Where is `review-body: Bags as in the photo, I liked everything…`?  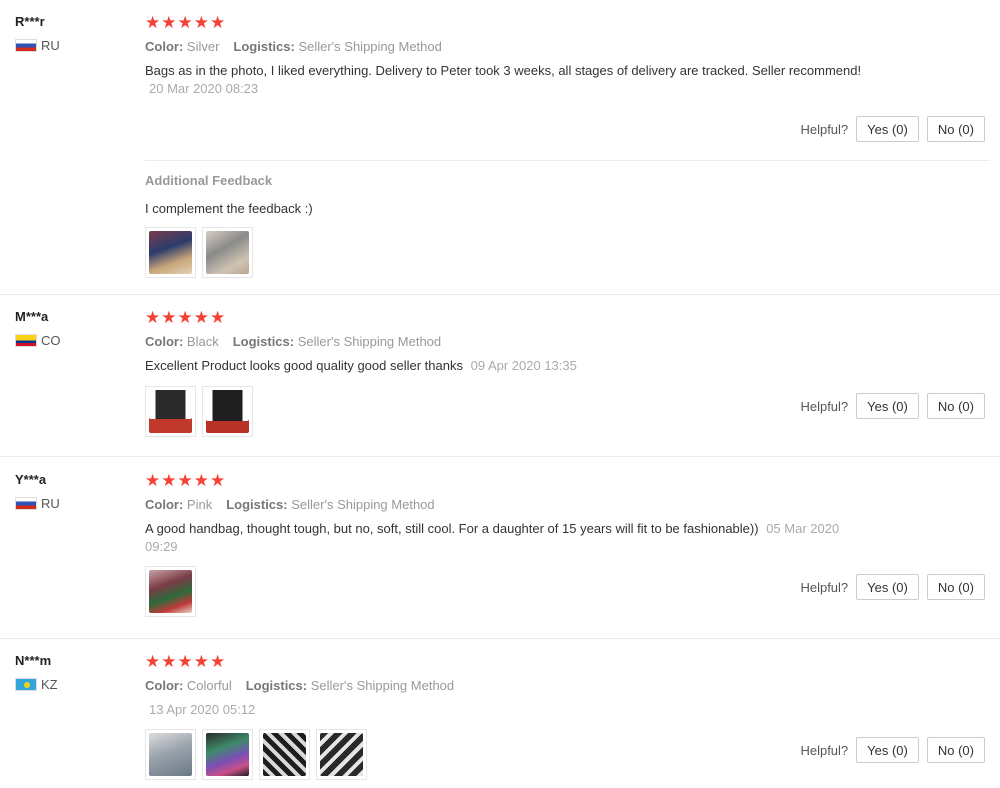
review-body: Bags as in the photo, I liked everything… is located at coordinates (503, 70).